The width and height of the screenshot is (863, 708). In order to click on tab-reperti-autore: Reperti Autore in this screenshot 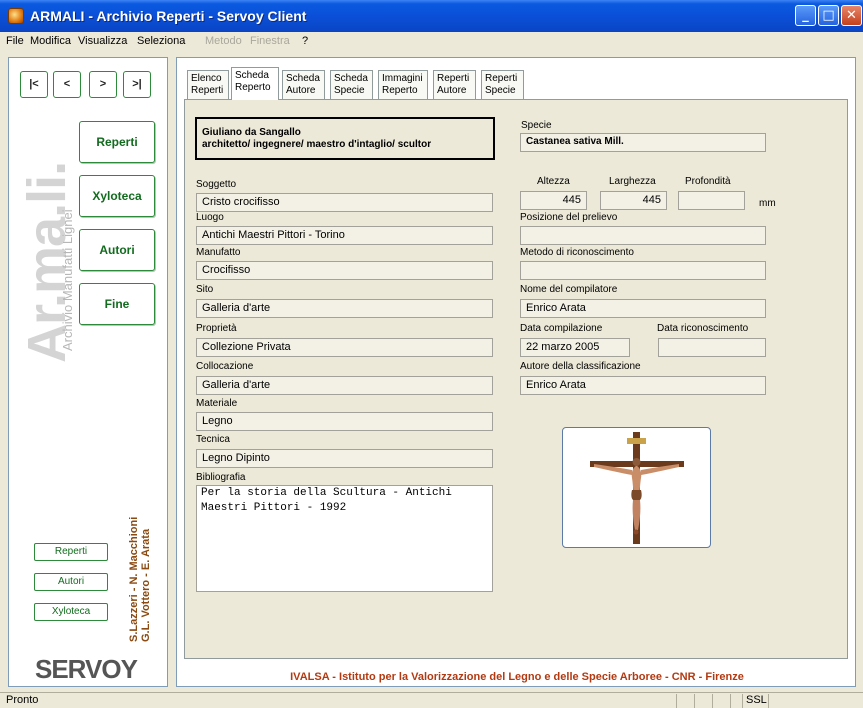, I will do `click(454, 85)`.